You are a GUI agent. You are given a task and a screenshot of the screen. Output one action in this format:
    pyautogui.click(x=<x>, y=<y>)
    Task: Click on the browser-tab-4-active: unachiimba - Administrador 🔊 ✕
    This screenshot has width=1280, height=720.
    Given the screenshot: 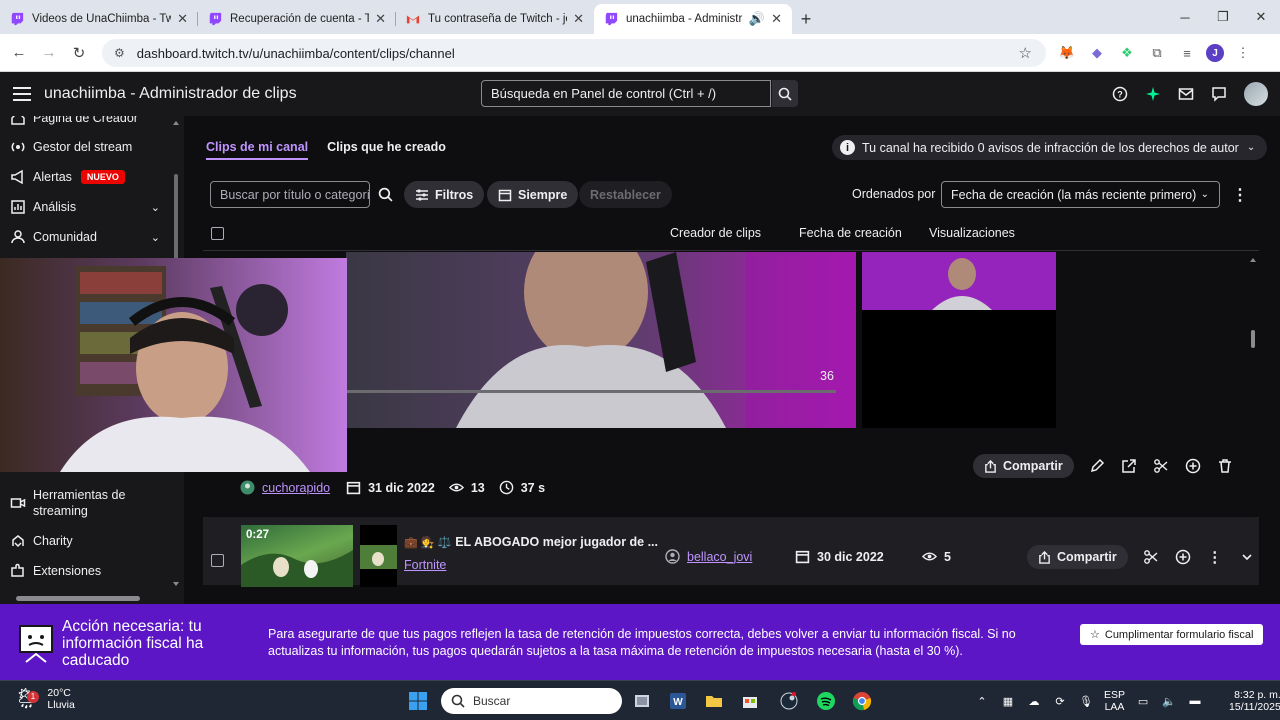 What is the action you would take?
    pyautogui.click(x=693, y=19)
    